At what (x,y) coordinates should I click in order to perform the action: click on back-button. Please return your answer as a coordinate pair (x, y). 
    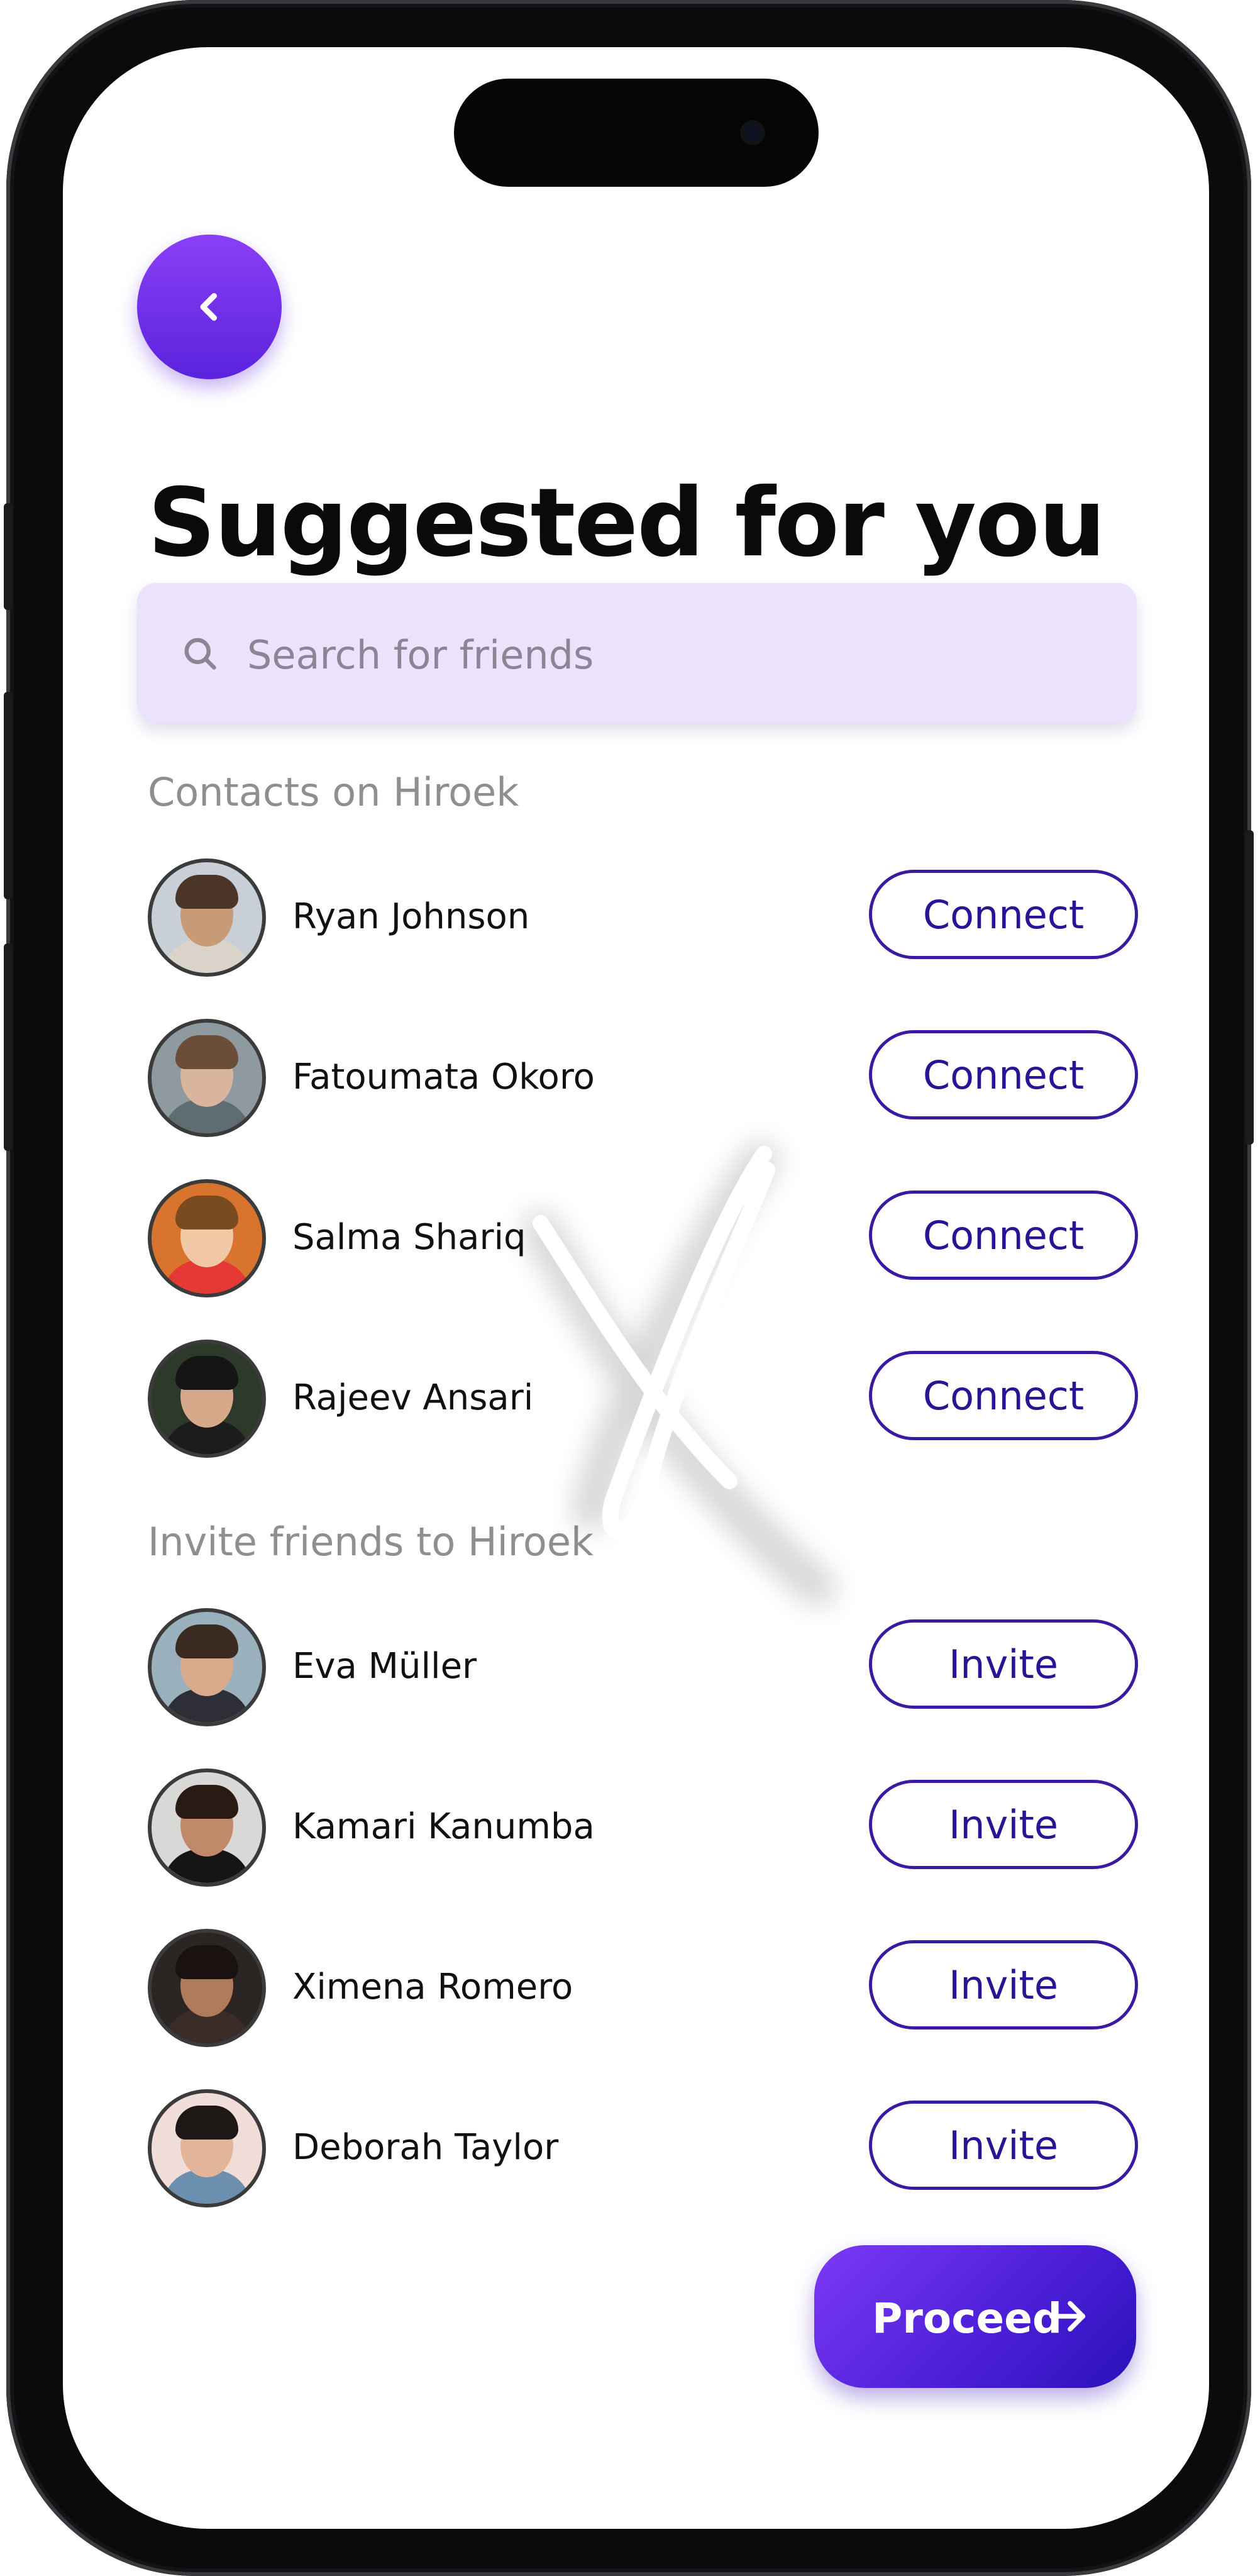
    Looking at the image, I should click on (209, 307).